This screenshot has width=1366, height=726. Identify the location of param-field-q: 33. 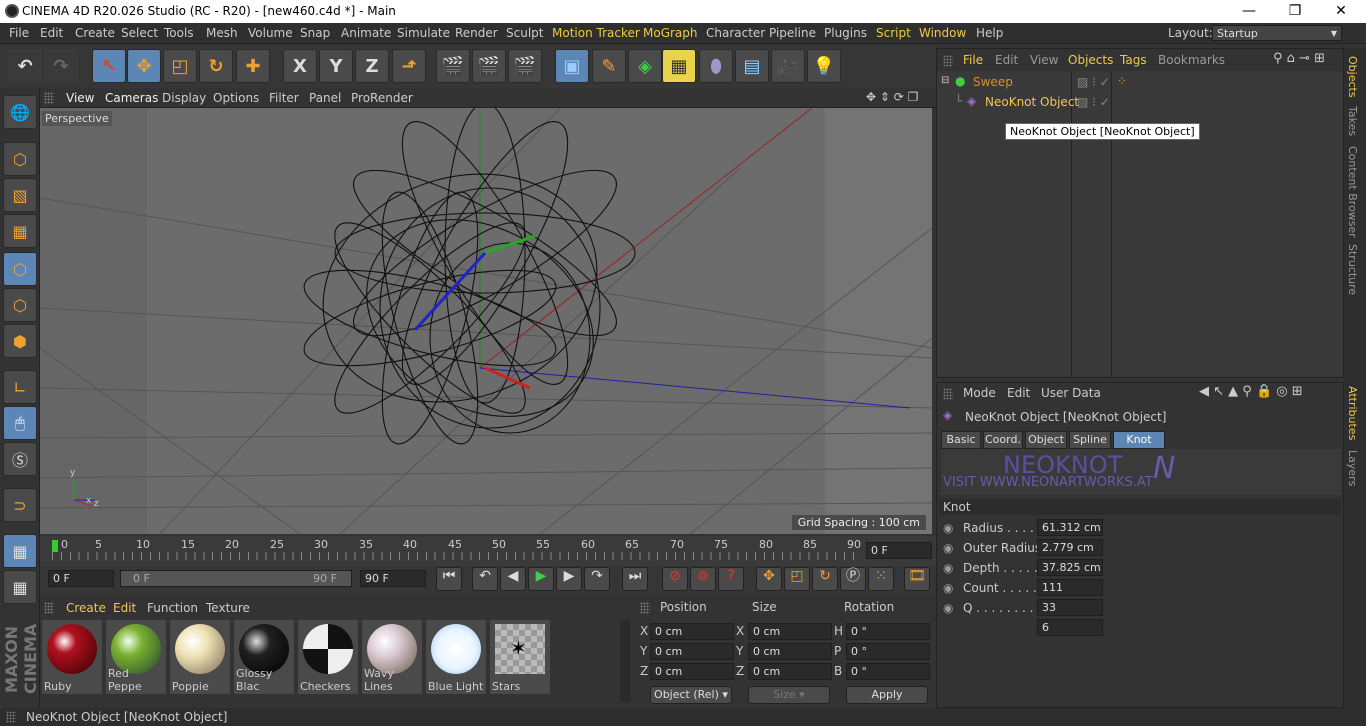
(1070, 607).